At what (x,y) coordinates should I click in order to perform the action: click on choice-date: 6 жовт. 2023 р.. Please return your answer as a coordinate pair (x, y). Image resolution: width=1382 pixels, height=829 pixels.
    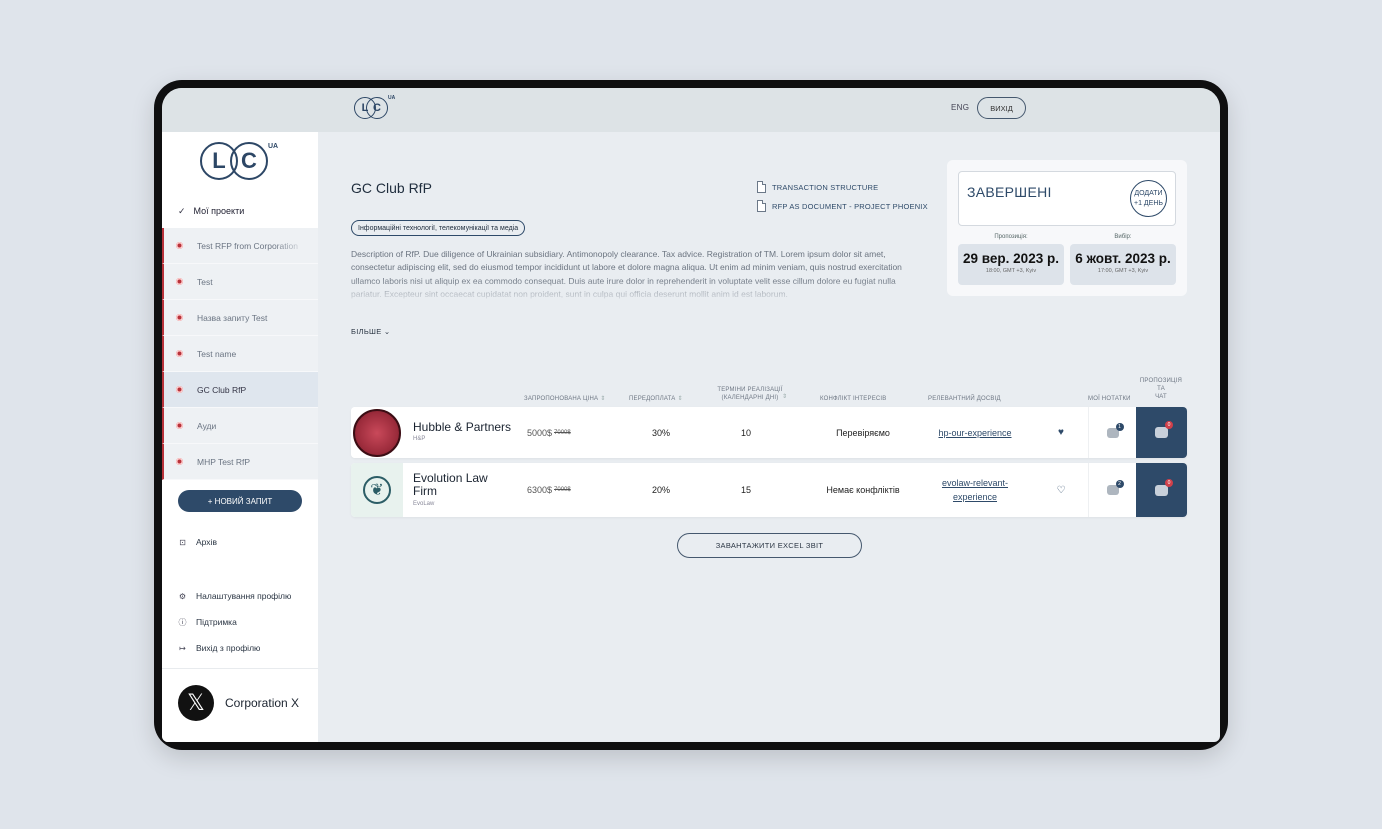
    Looking at the image, I should click on (1123, 258).